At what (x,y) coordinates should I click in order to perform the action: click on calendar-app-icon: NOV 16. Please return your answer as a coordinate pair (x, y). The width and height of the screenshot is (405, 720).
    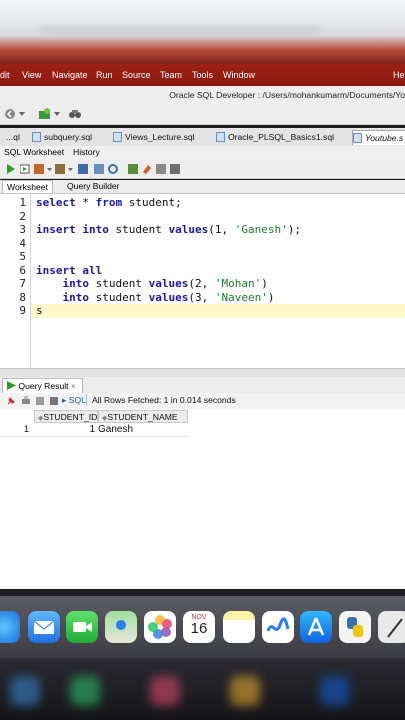
    Looking at the image, I should click on (199, 627).